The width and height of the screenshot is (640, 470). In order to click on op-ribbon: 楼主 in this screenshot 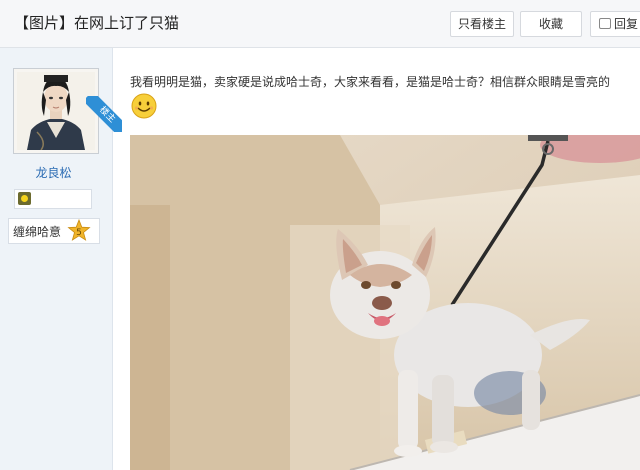, I will do `click(104, 114)`.